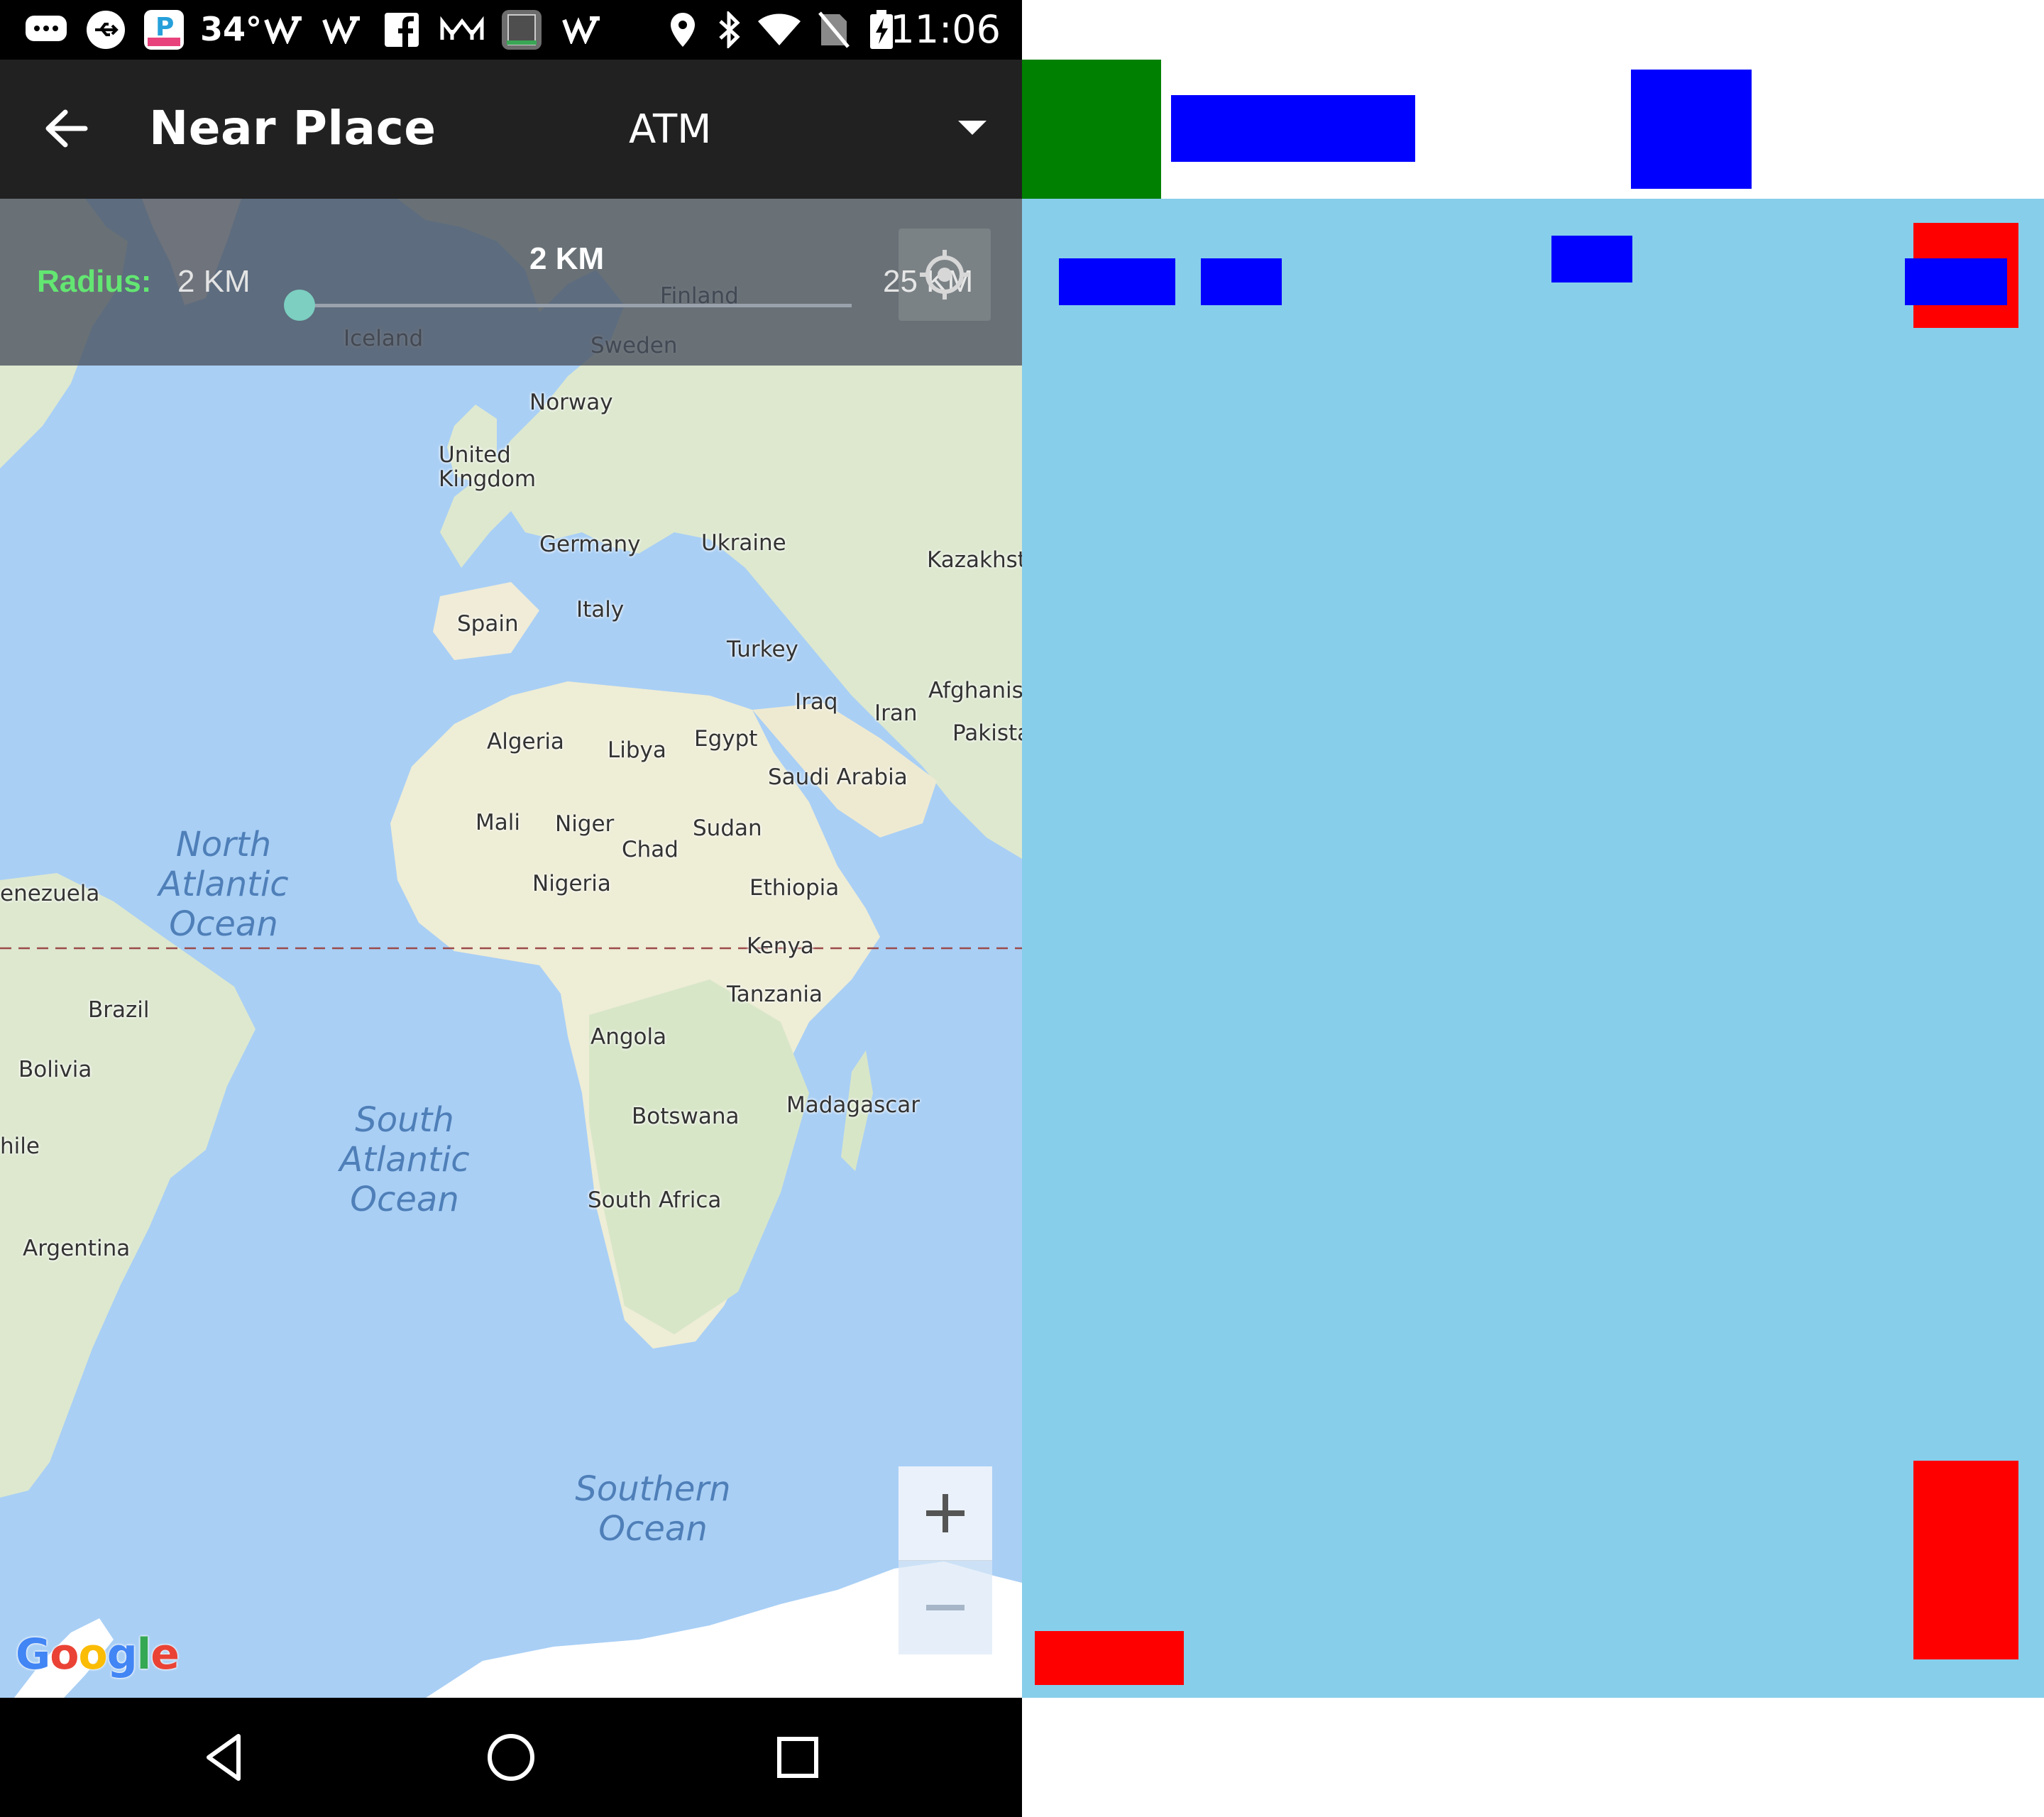  I want to click on country-label: Iraq, so click(817, 702).